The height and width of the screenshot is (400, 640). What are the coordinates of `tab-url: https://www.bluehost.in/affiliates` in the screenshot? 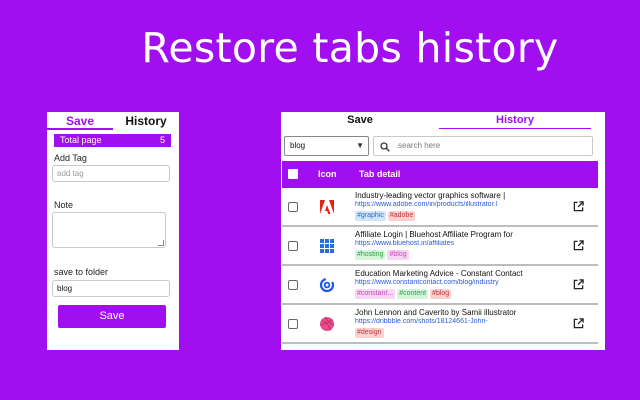 It's located at (460, 243).